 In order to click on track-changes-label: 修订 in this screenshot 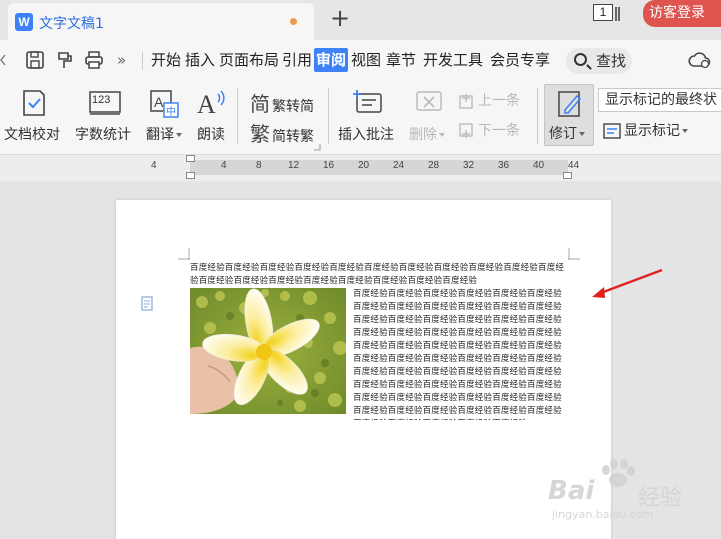, I will do `click(567, 133)`.